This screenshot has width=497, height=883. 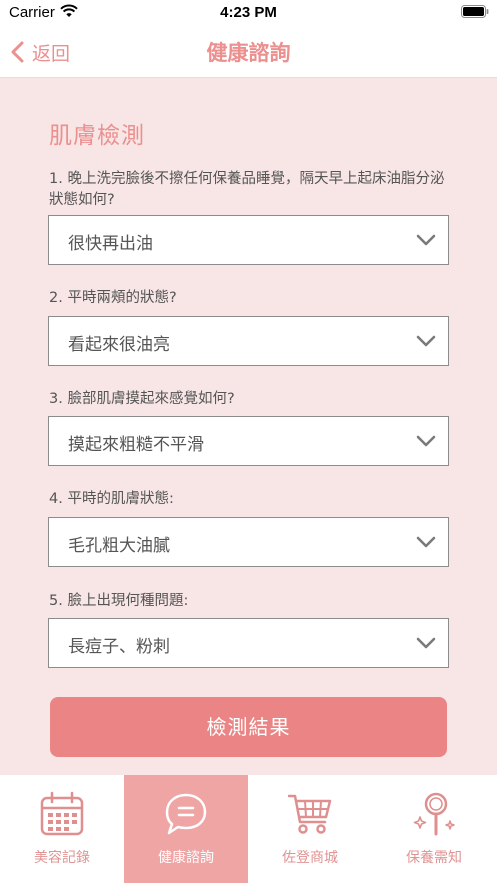 I want to click on status-time: 4:23 PM, so click(x=248, y=12).